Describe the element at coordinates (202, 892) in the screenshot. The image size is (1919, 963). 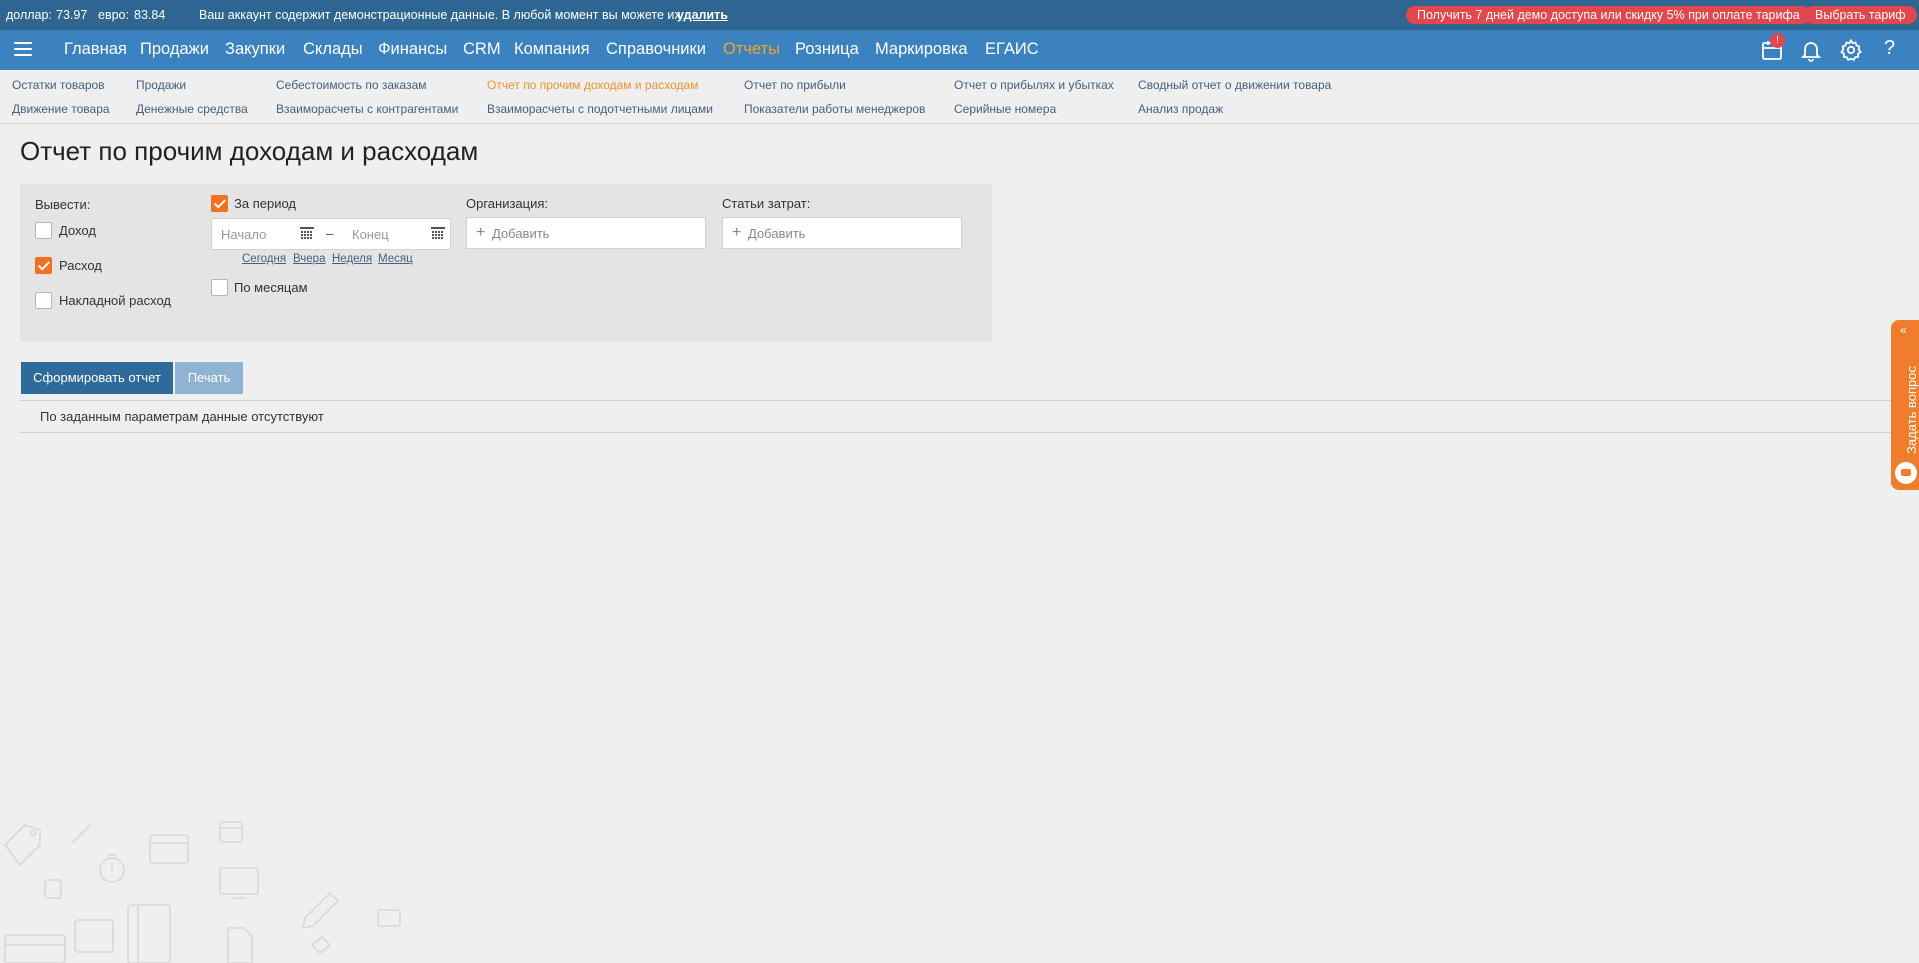
I see `decorative-icons-illustration` at that location.